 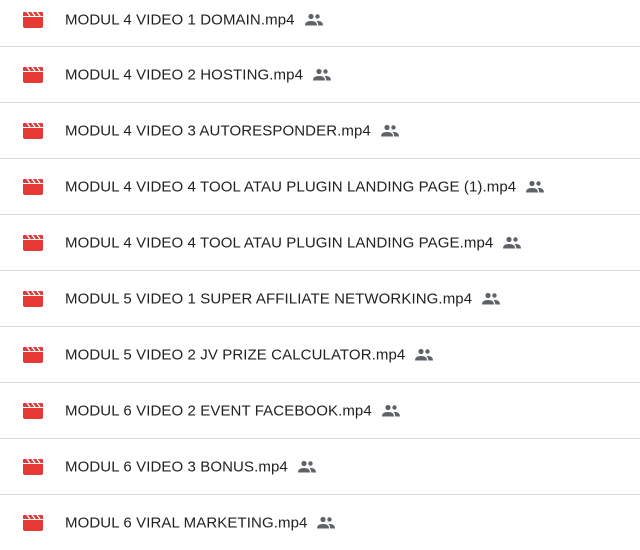 I want to click on file-name: MODUL 4 VIDEO 2 HOSTING.mp4, so click(x=184, y=74).